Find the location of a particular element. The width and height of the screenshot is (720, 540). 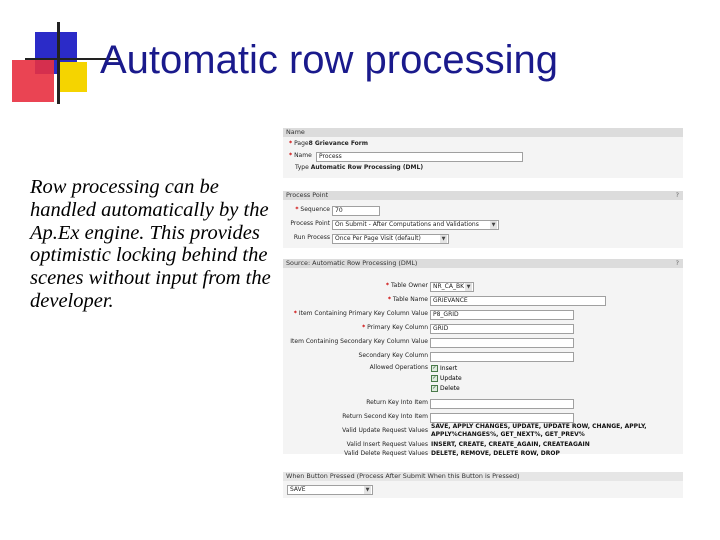

process-point-title: Process Point is located at coordinates (307, 195).